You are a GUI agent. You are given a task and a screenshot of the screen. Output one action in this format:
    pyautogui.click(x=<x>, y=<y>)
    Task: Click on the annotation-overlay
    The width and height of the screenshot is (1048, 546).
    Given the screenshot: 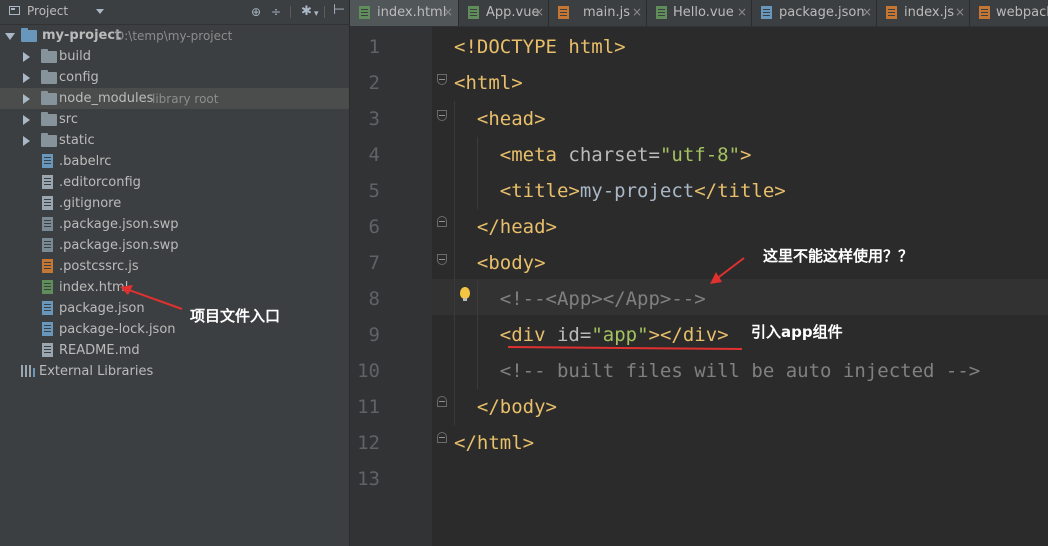 What is the action you would take?
    pyautogui.click(x=432, y=303)
    